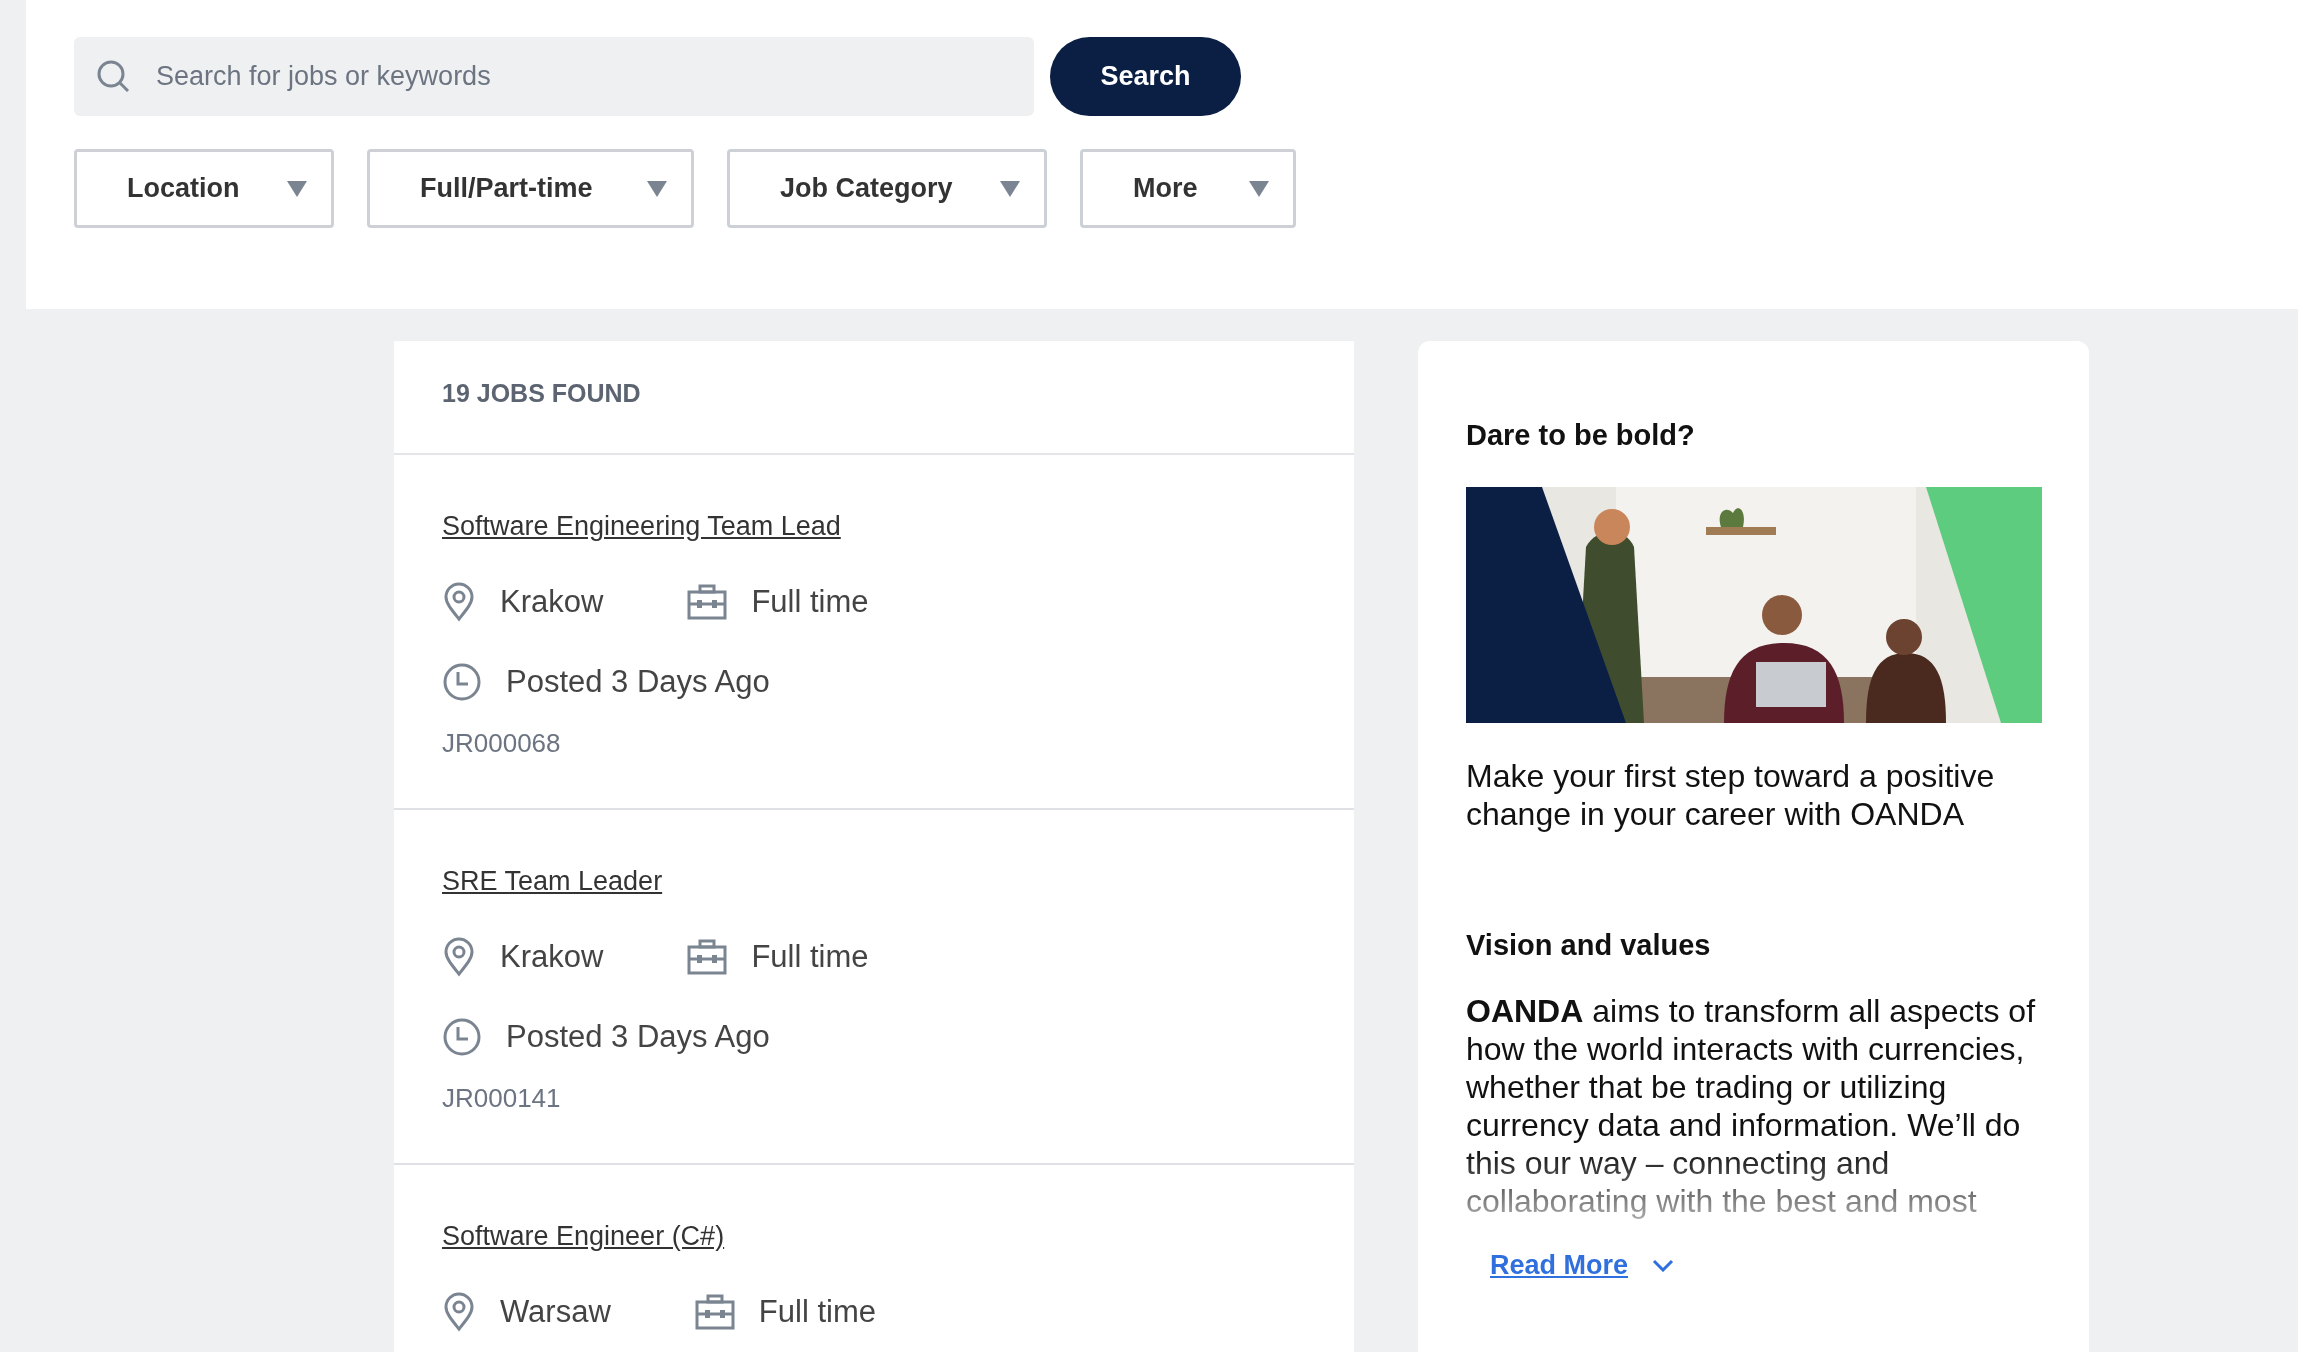 The width and height of the screenshot is (2298, 1352). I want to click on filter-dropdown: Full/Part-time, so click(530, 188).